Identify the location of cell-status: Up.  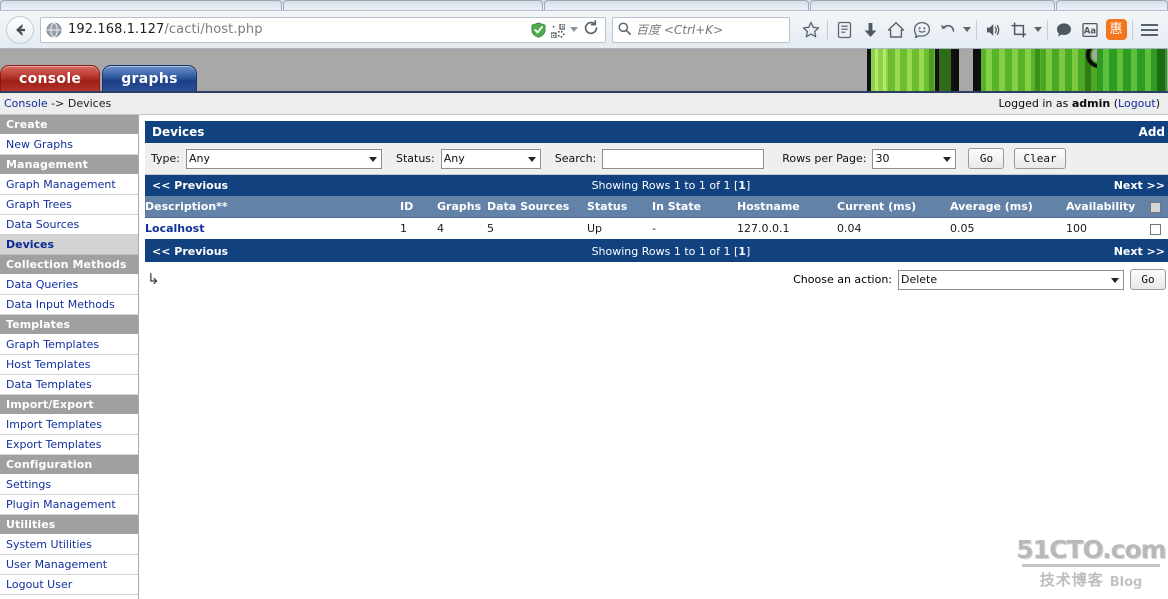
(619, 229).